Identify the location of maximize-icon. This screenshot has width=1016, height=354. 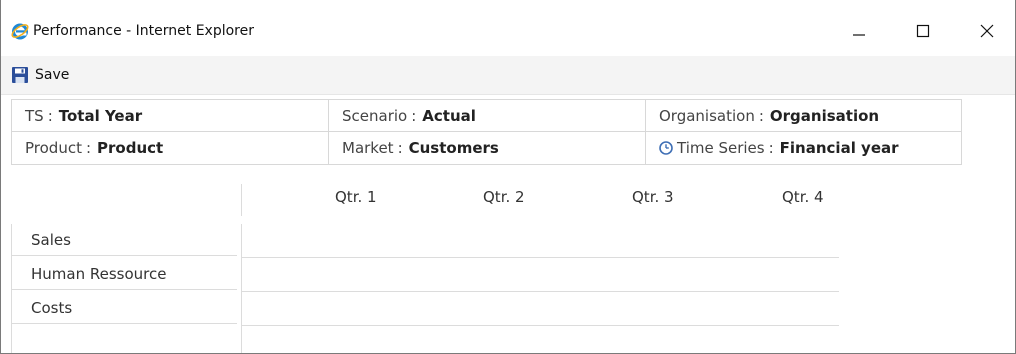
(923, 31).